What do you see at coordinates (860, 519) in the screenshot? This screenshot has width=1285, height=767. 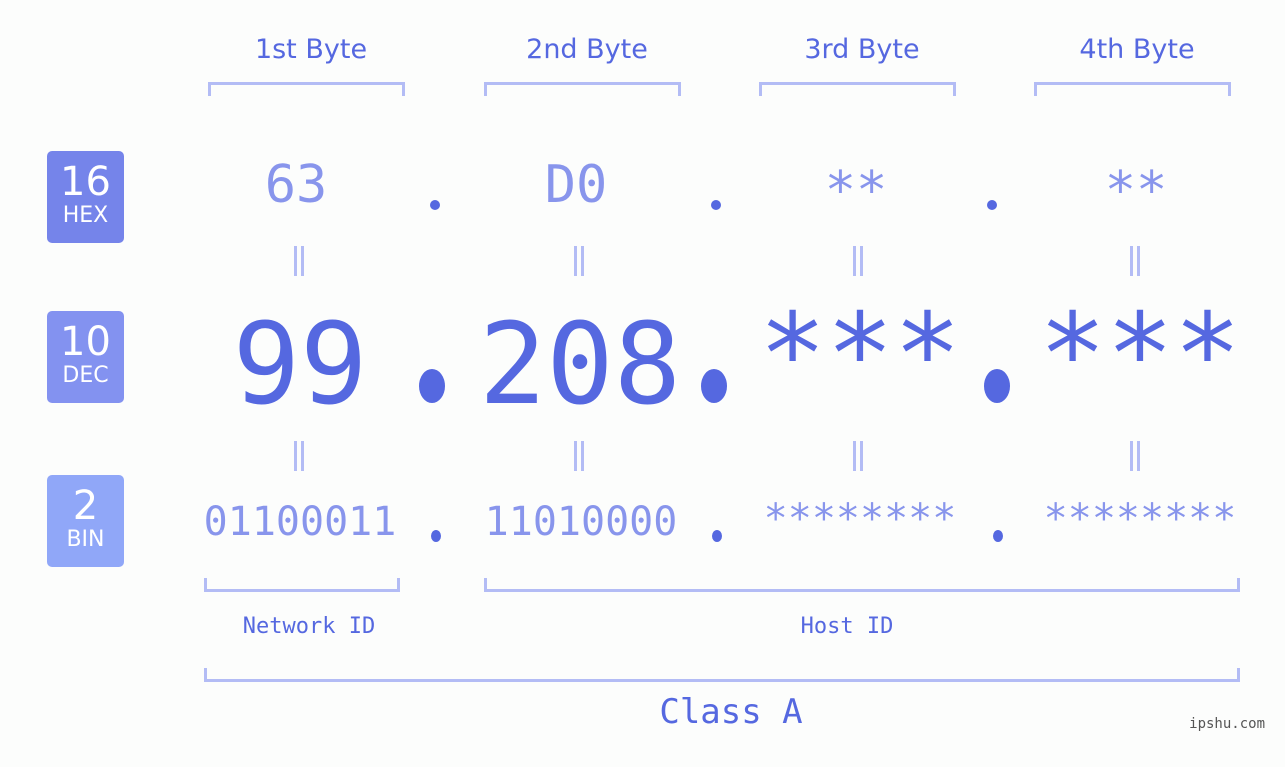 I see `bin-byte-3: ********` at bounding box center [860, 519].